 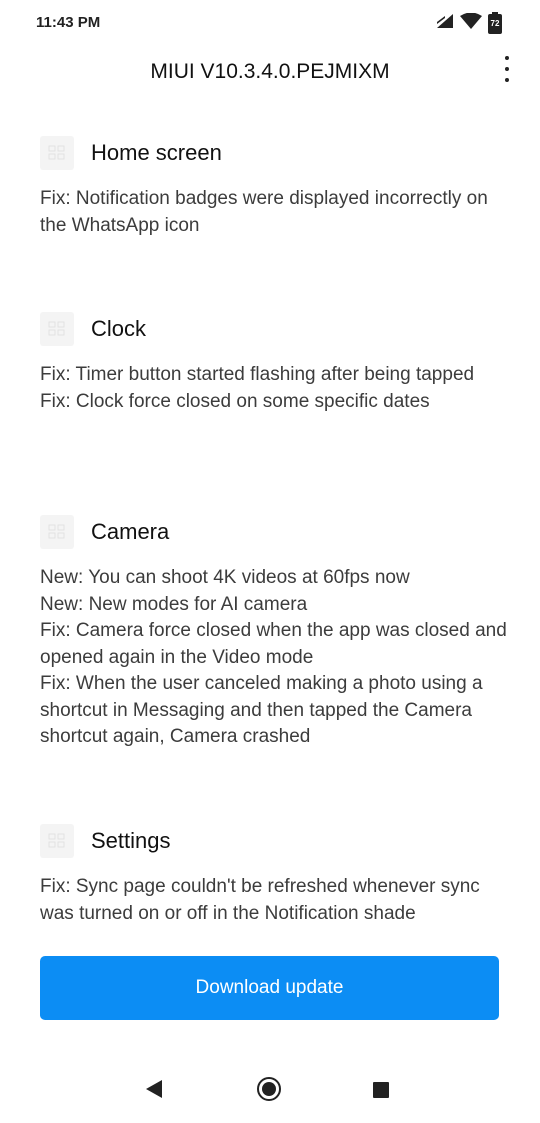 I want to click on status-icons: 72, so click(x=469, y=22).